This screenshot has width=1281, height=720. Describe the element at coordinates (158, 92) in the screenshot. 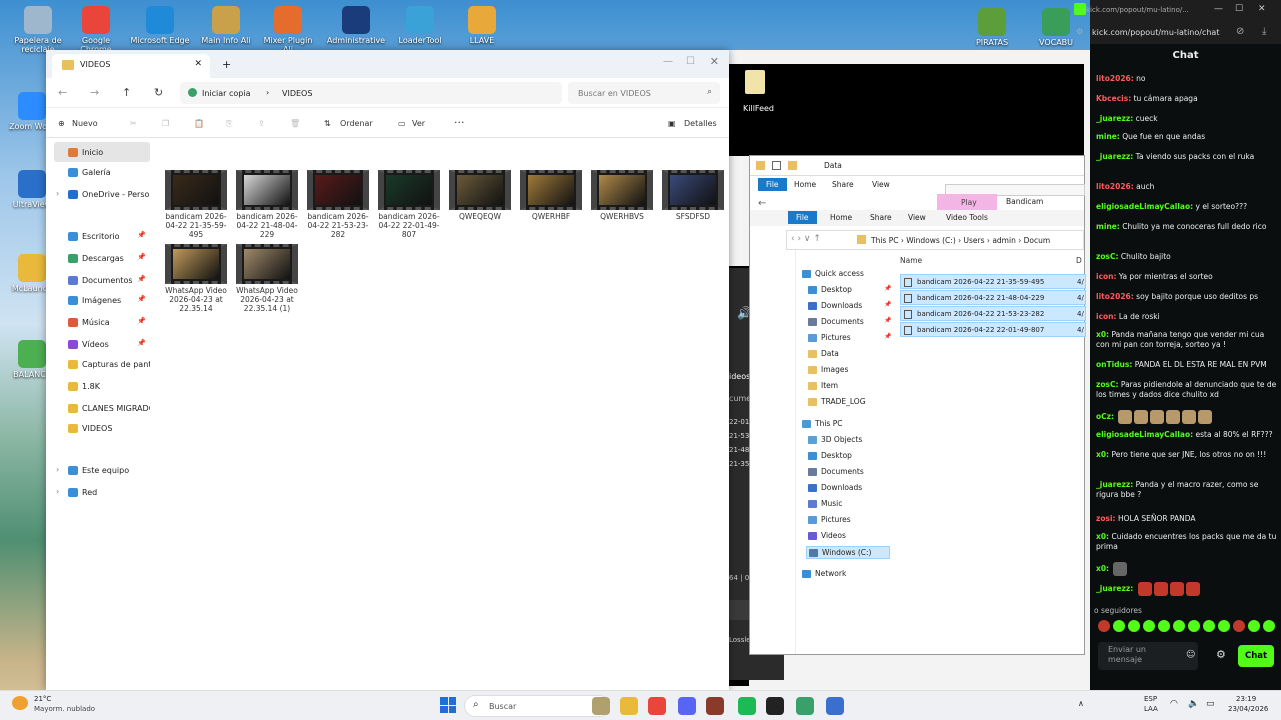

I see `refresh-icon: ↻` at that location.